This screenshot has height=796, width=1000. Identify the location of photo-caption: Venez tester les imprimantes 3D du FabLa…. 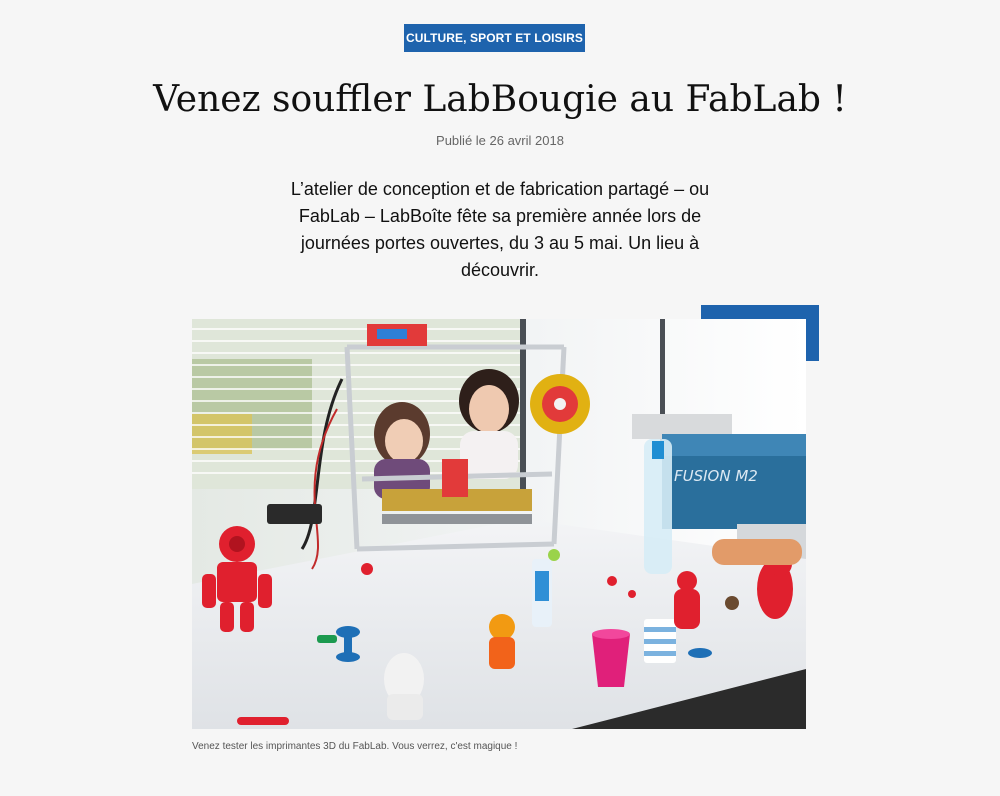
(355, 746).